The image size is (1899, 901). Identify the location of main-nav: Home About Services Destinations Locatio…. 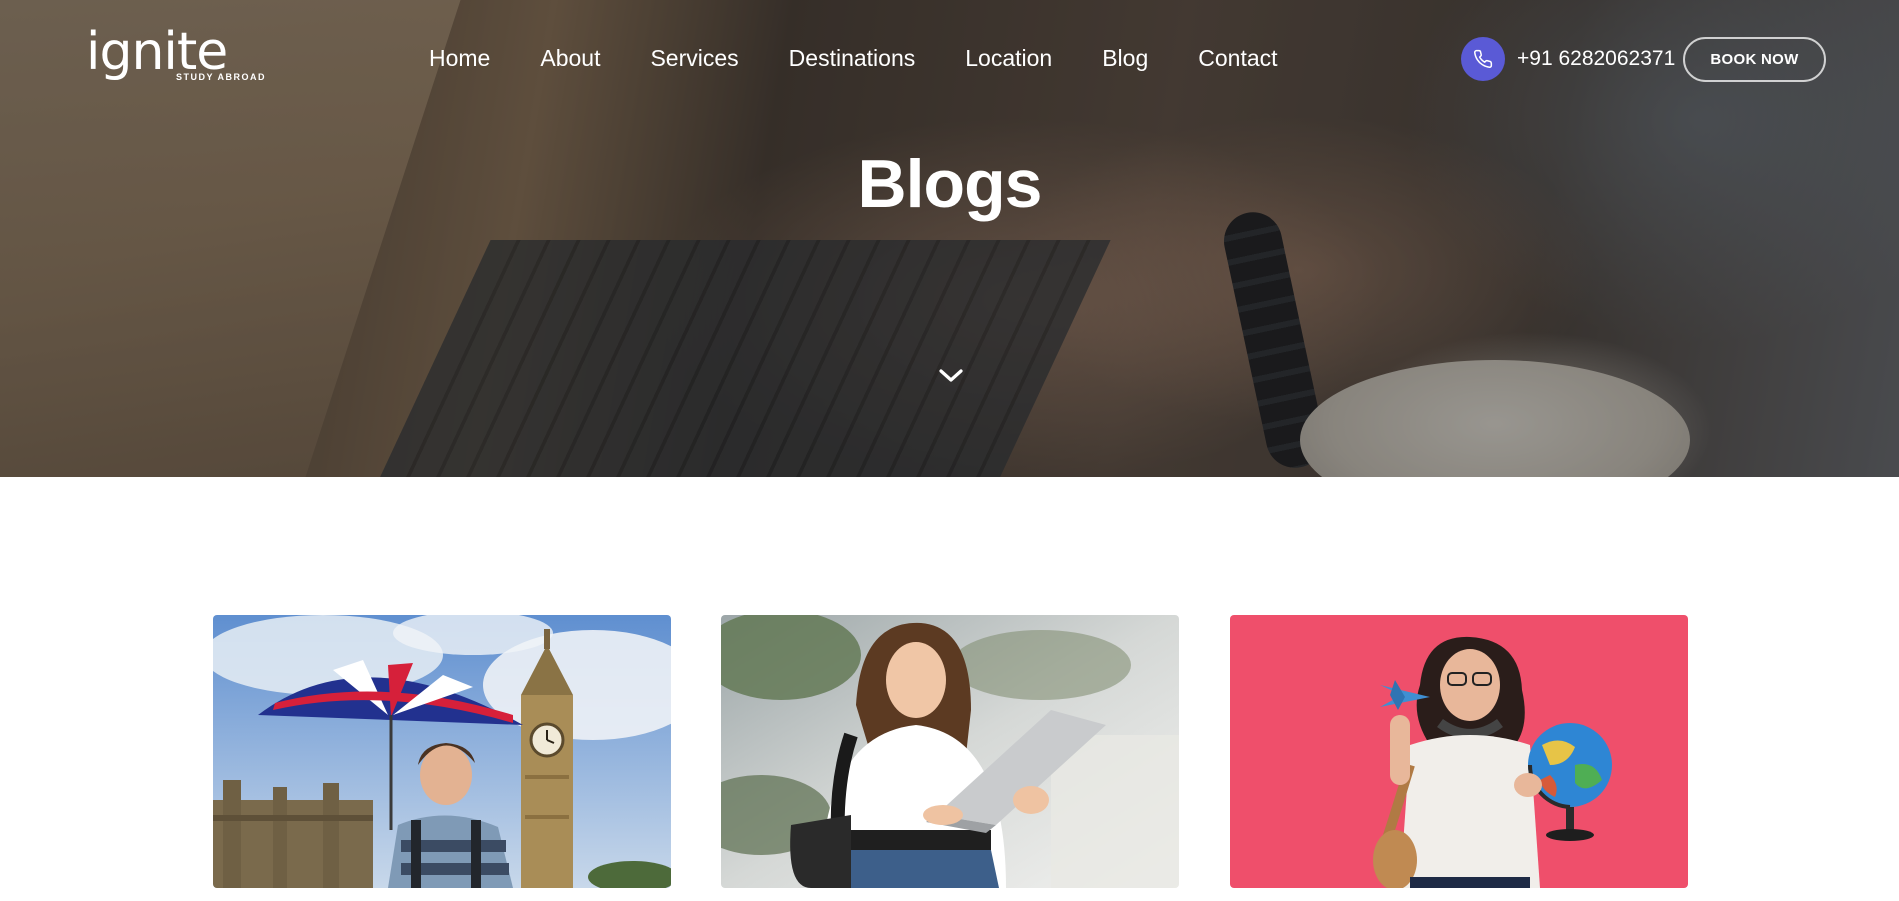
(878, 58).